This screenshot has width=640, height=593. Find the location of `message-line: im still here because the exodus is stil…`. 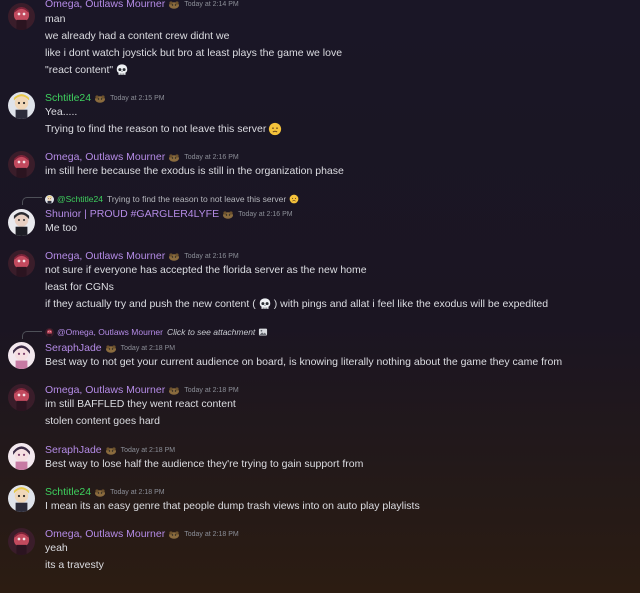

message-line: im still here because the exodus is stil… is located at coordinates (194, 171).